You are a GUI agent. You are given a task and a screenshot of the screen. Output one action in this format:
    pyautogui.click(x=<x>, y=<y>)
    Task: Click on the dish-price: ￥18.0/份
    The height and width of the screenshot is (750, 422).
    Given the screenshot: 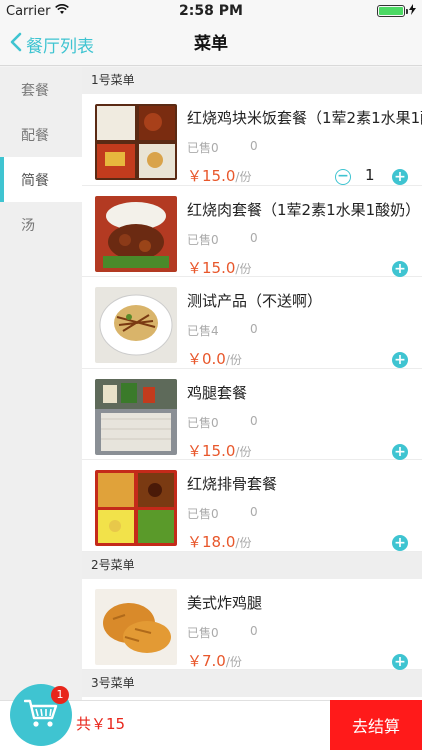 What is the action you would take?
    pyautogui.click(x=219, y=541)
    